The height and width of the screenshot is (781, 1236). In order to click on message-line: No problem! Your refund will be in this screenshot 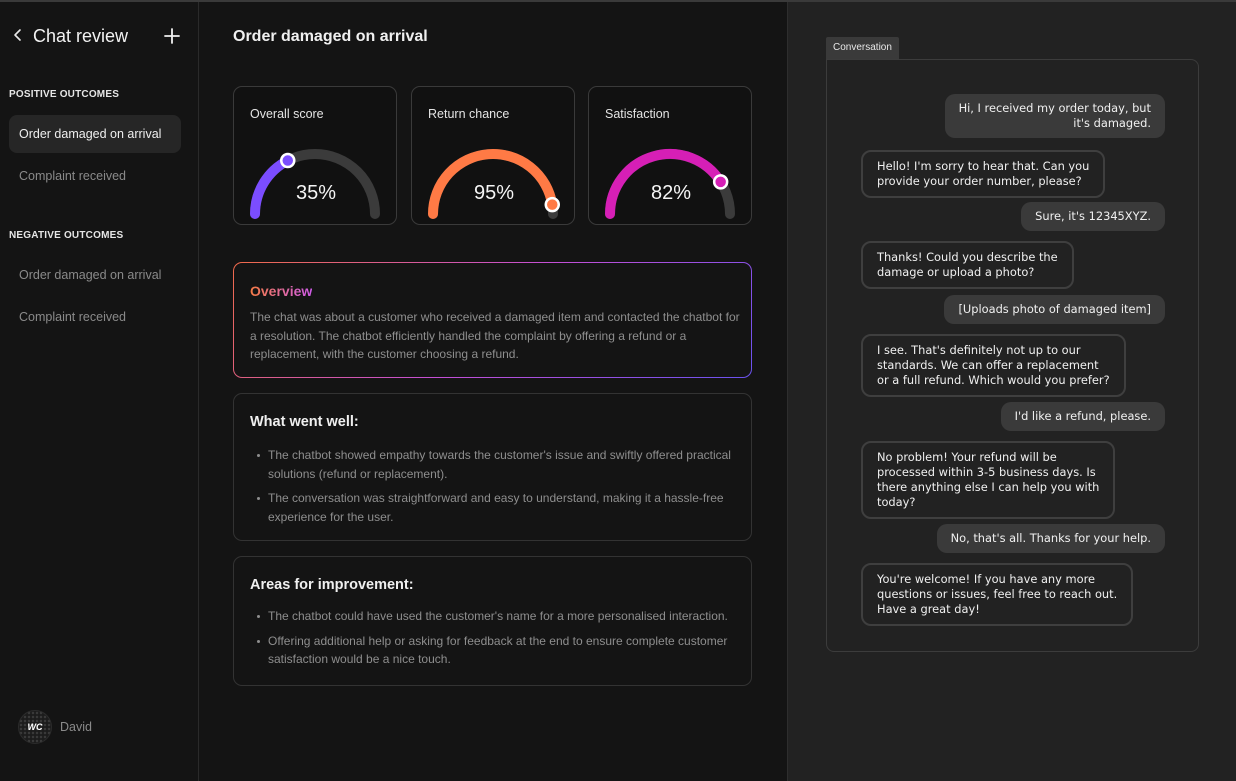, I will do `click(967, 457)`.